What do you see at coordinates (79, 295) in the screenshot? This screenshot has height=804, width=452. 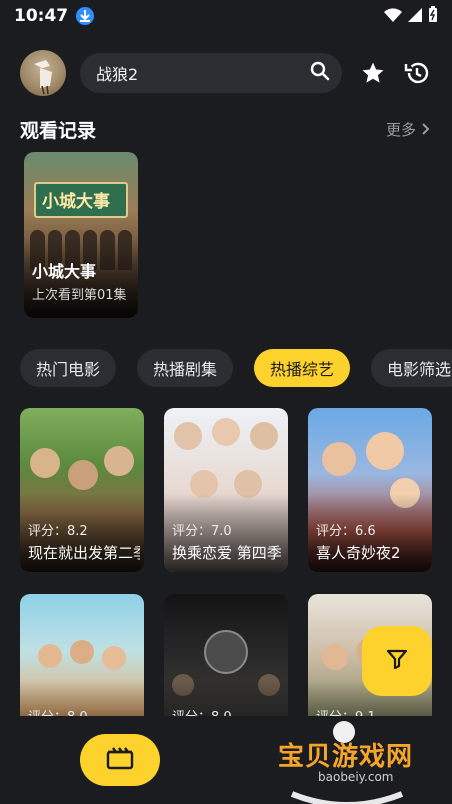 I see `history-card-progress: 上次看到第01集` at bounding box center [79, 295].